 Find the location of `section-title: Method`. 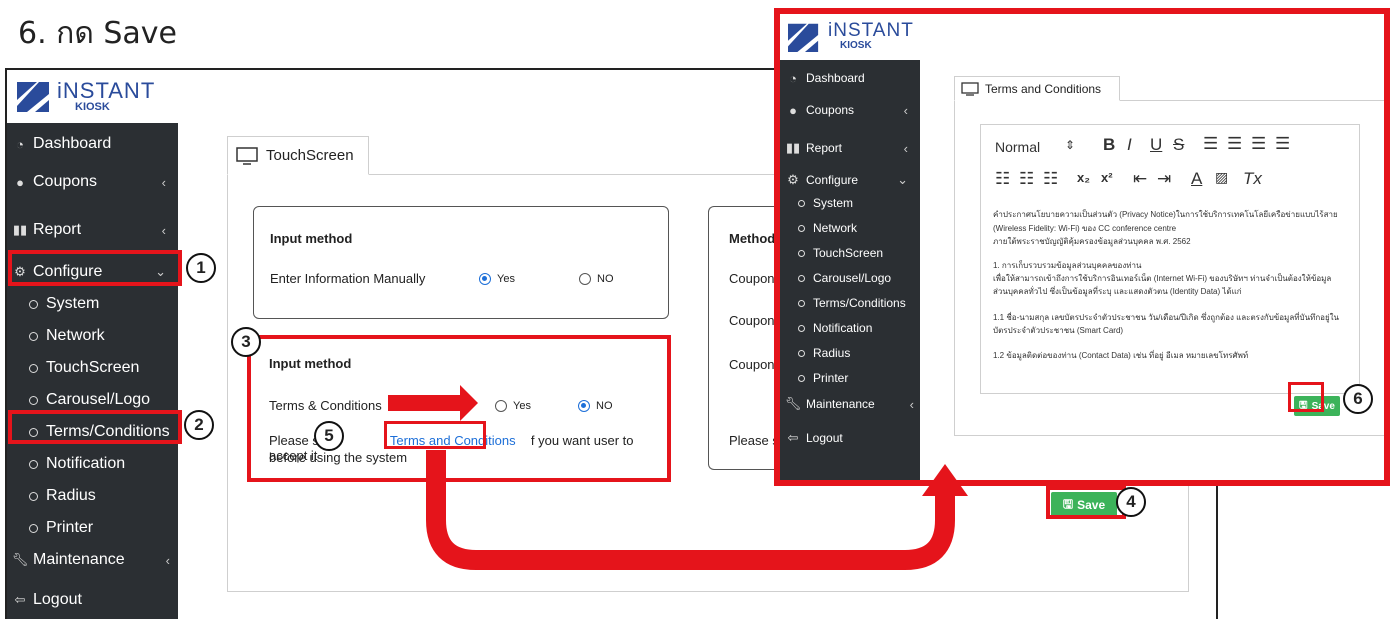

section-title: Method is located at coordinates (752, 238).